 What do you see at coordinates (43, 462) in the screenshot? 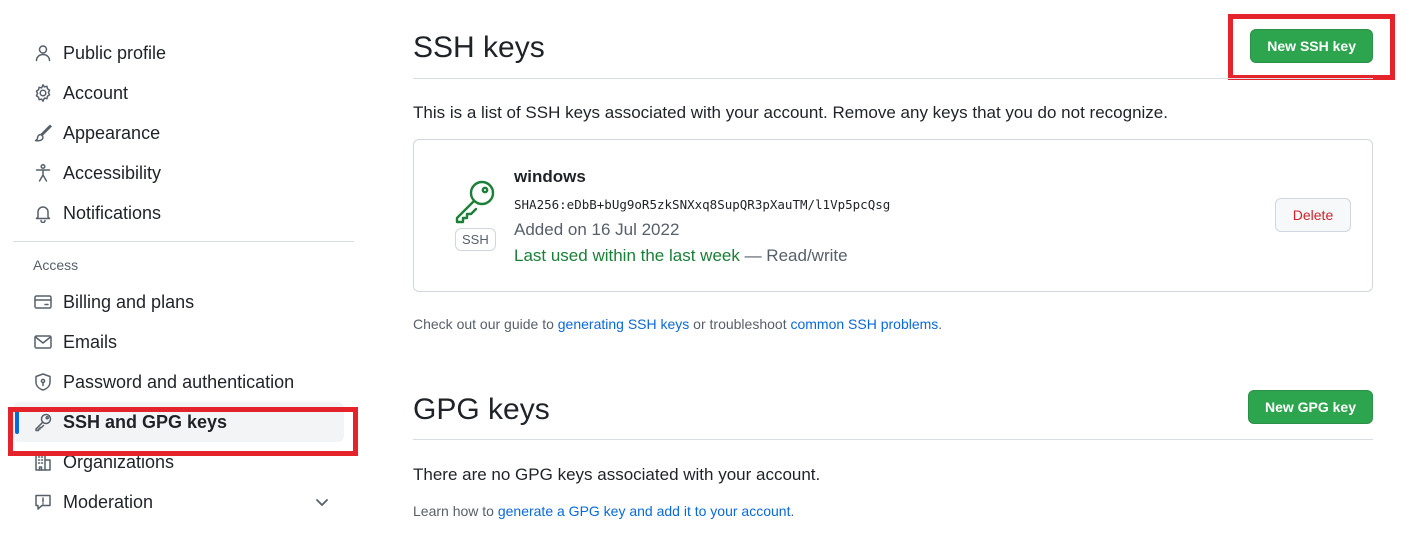
I see `organization-icon` at bounding box center [43, 462].